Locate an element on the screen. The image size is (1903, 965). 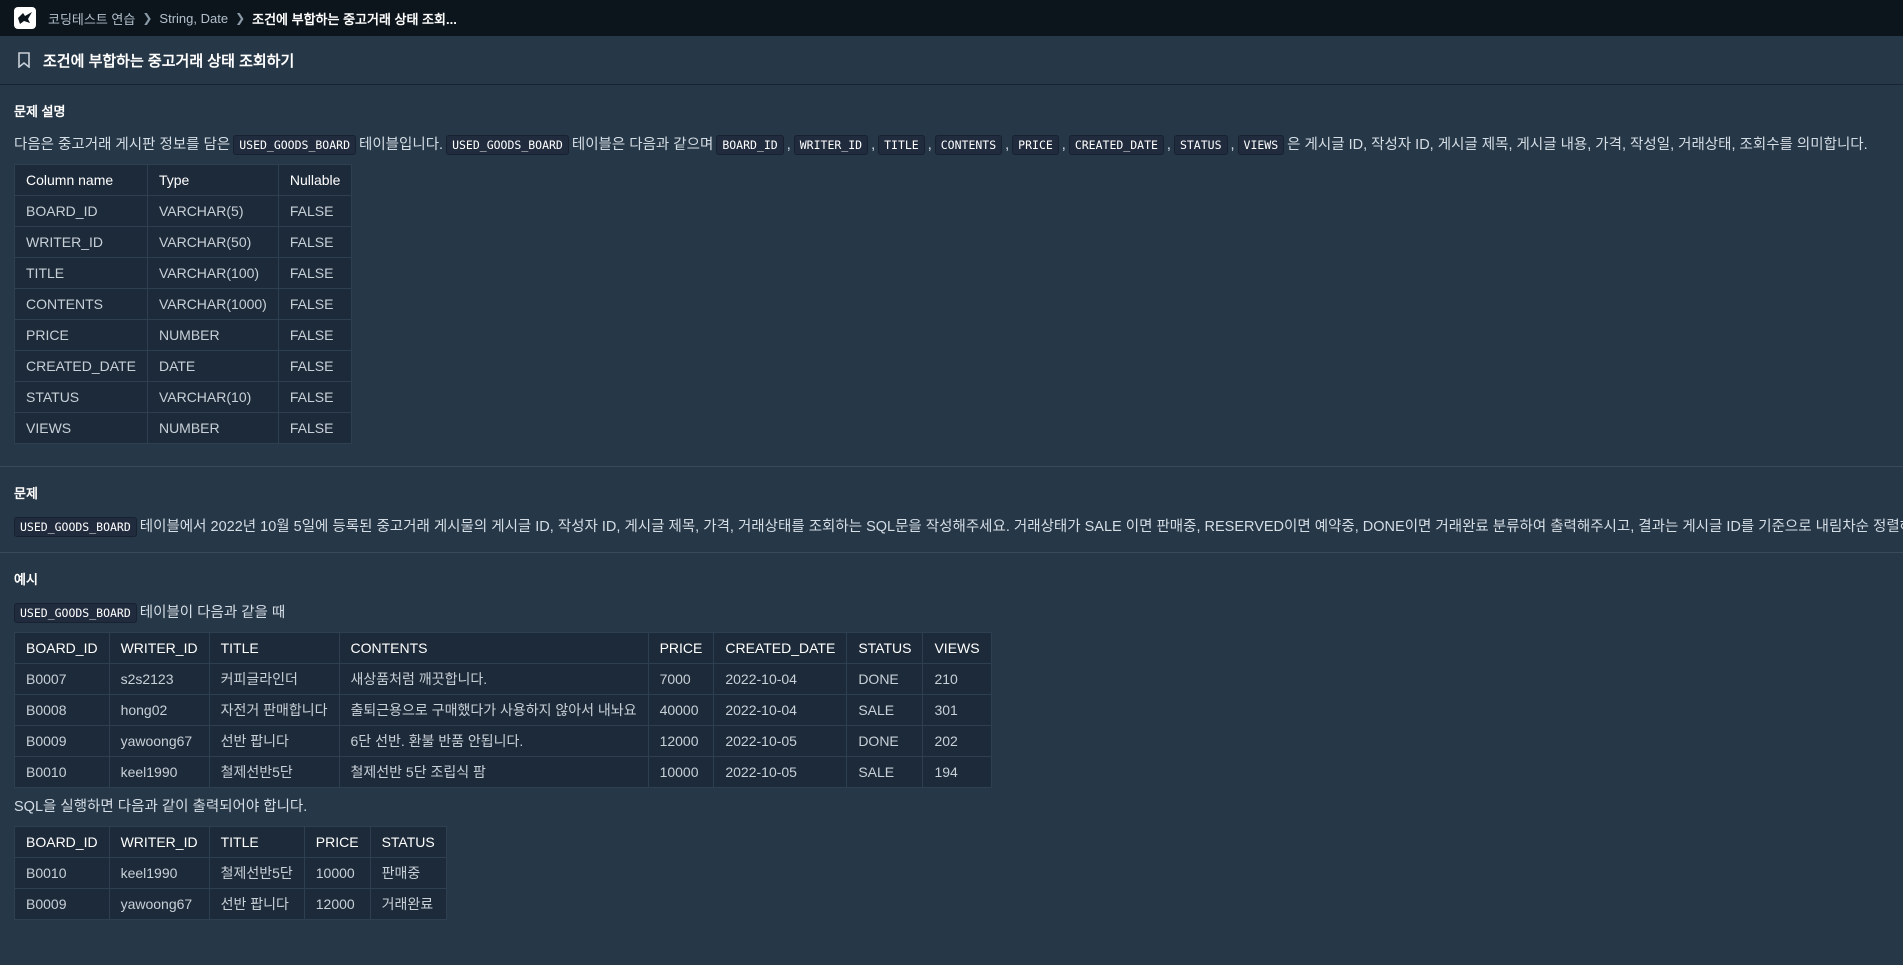
logo-bird-icon is located at coordinates (25, 18).